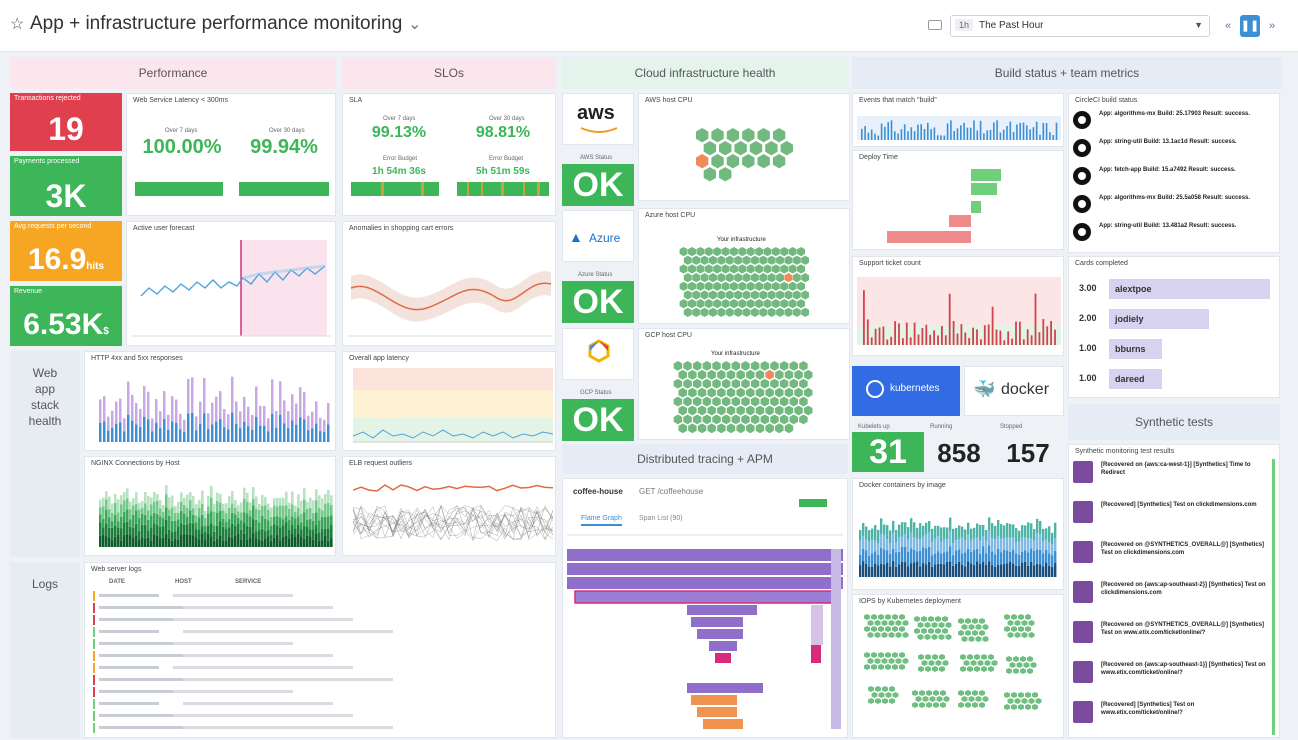  I want to click on panel-title: Cards completed, so click(1101, 263).